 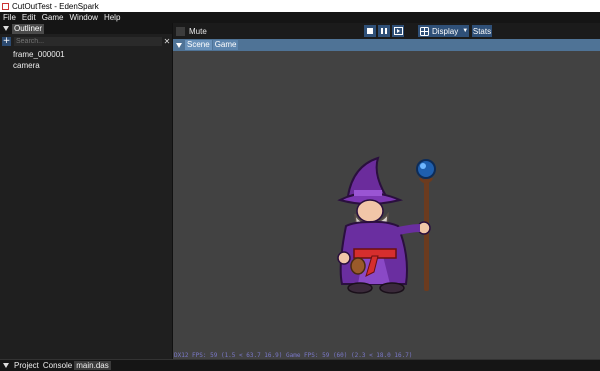 What do you see at coordinates (55, 6) in the screenshot?
I see `window-title: CutOutTest - EdenSpark` at bounding box center [55, 6].